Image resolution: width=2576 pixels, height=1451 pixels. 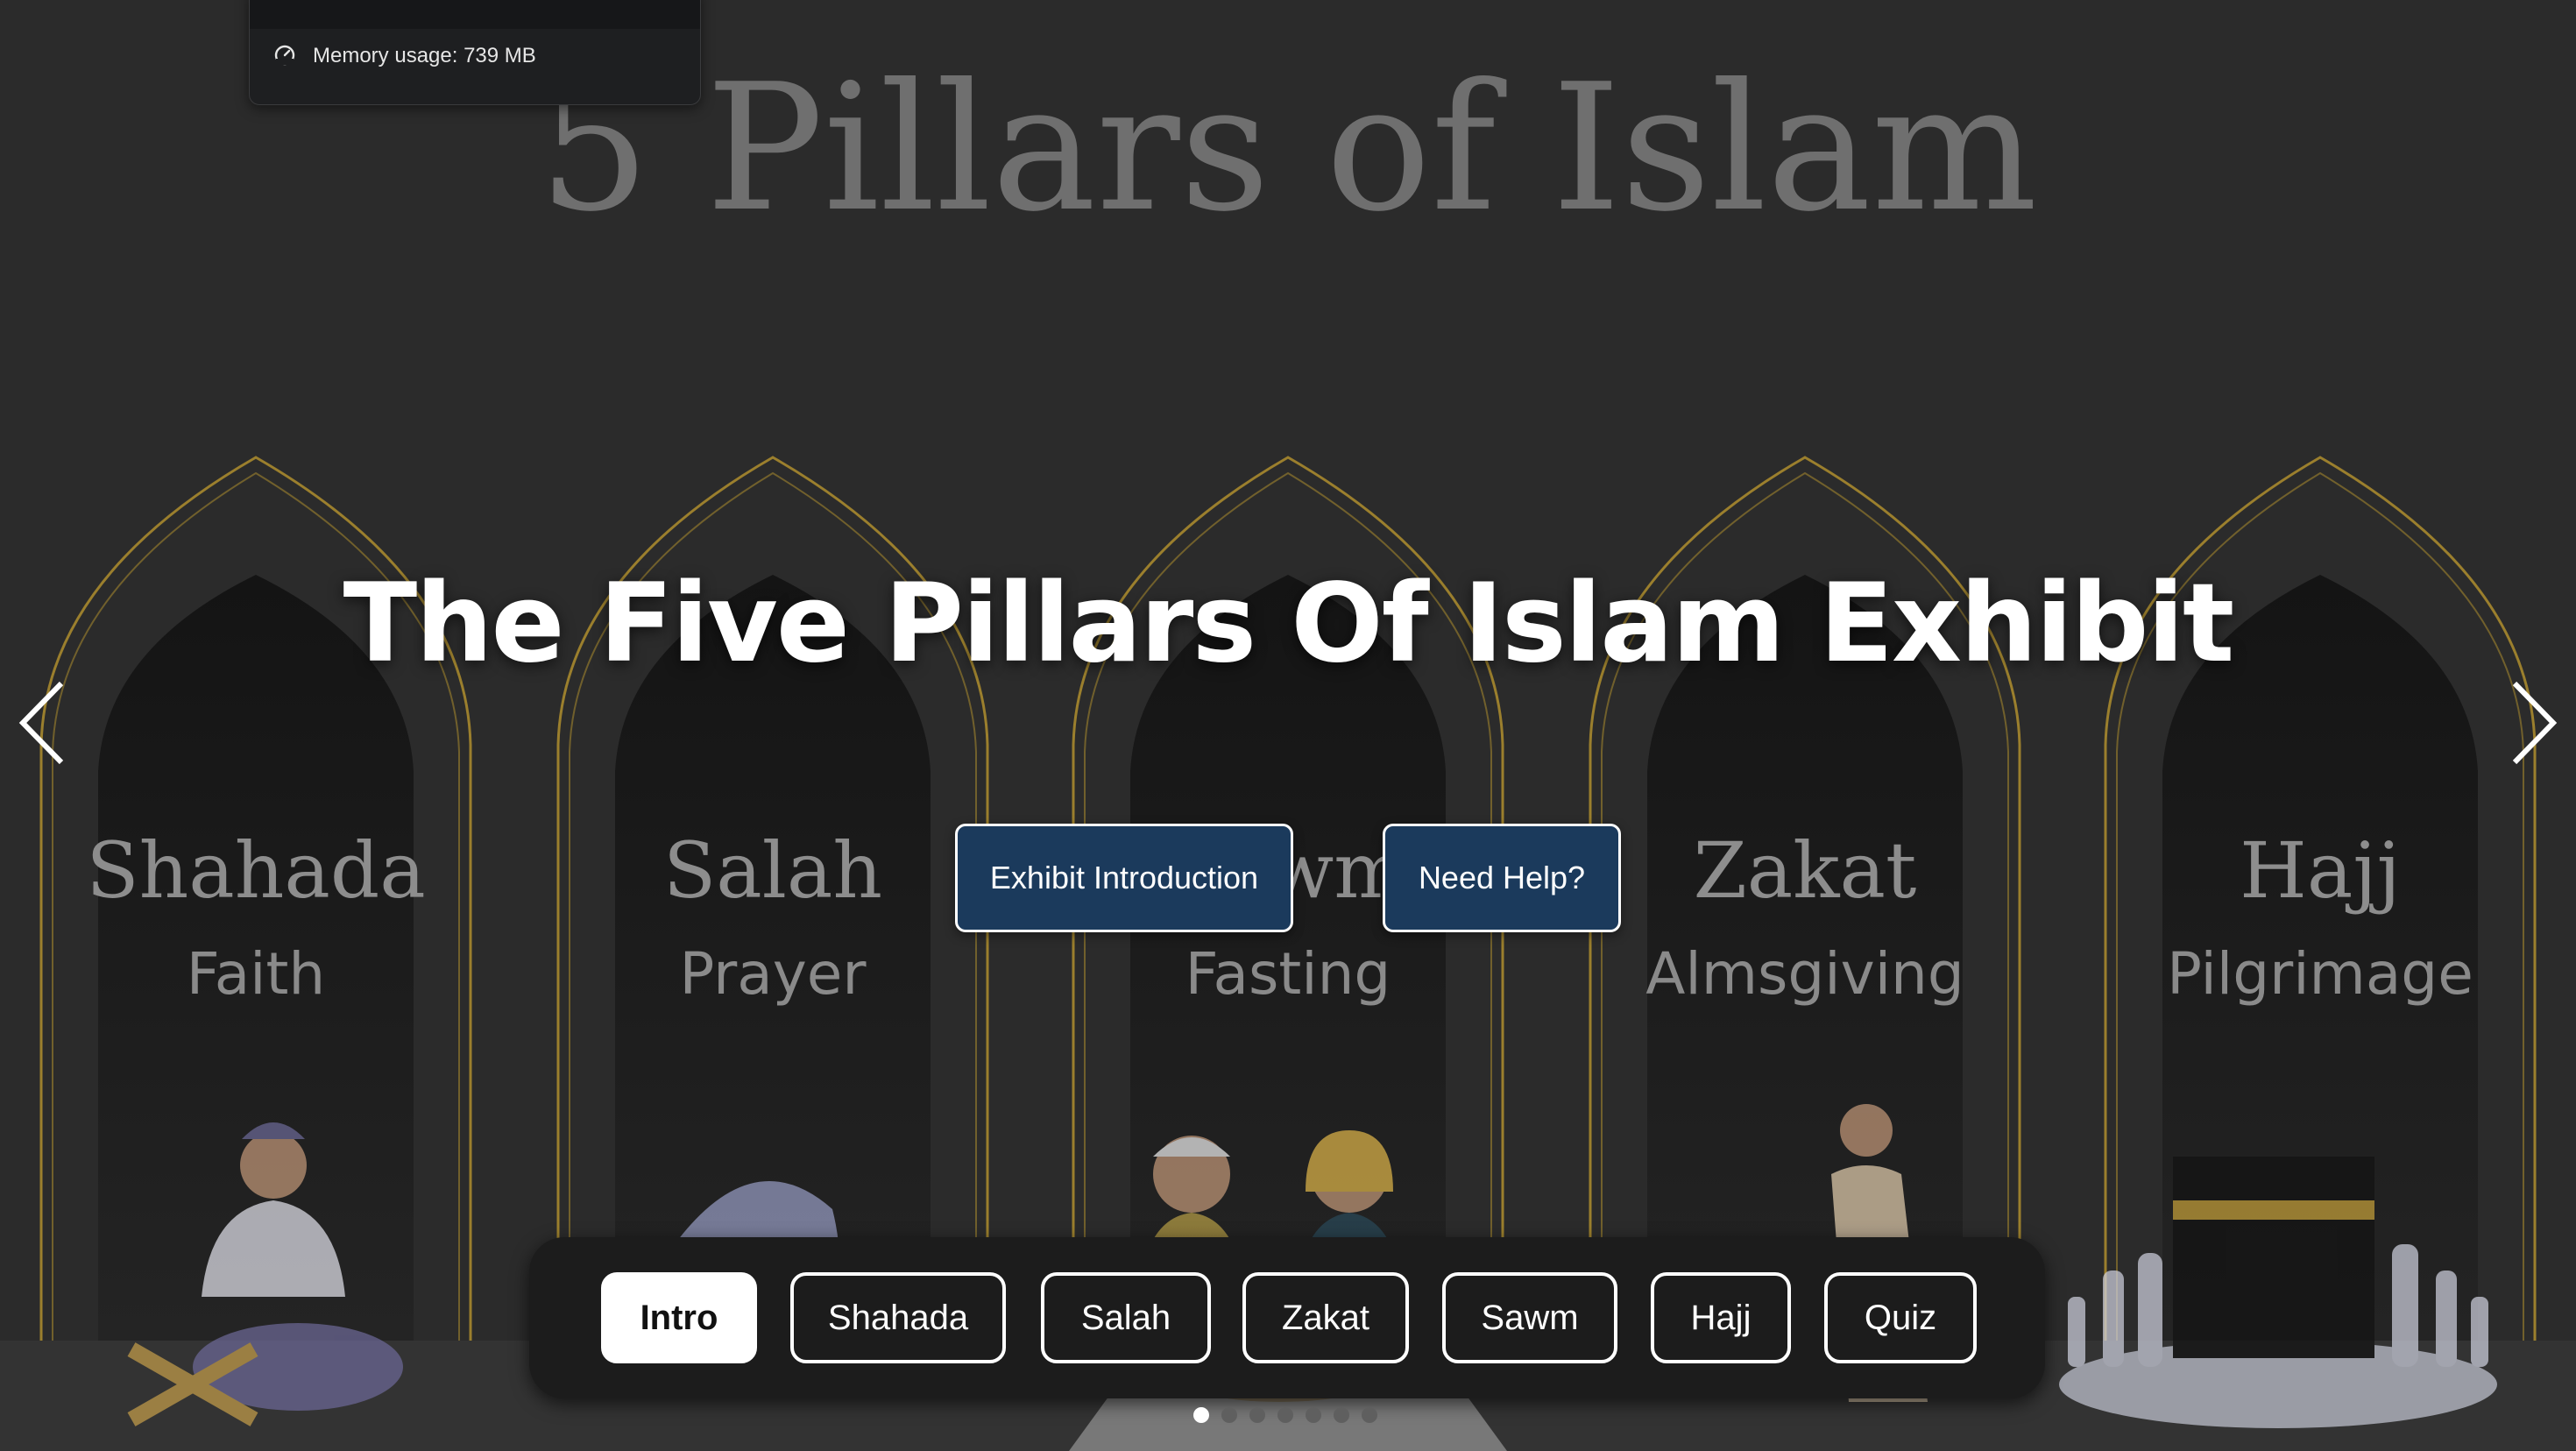 What do you see at coordinates (1502, 878) in the screenshot?
I see `need-help-button: Need Help?` at bounding box center [1502, 878].